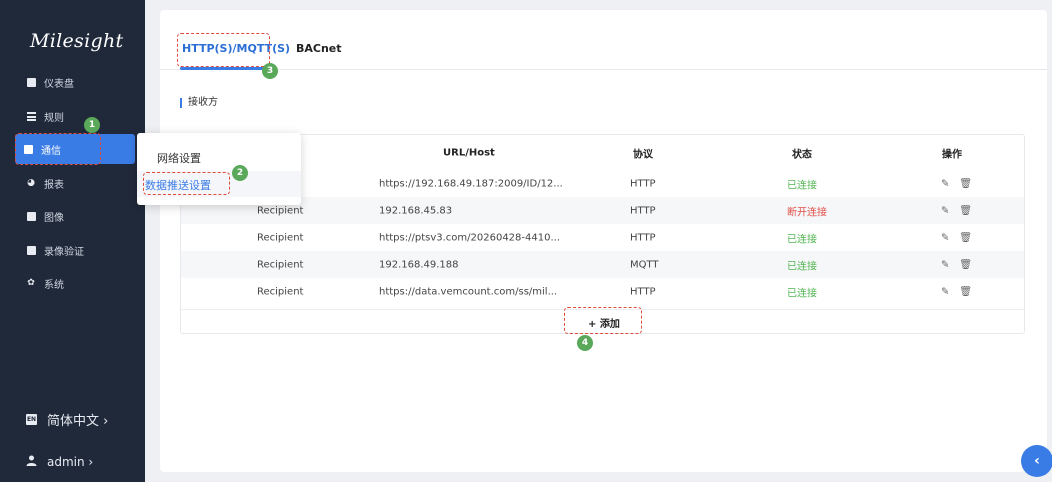  I want to click on row-url: 192.168.49.188, so click(419, 264).